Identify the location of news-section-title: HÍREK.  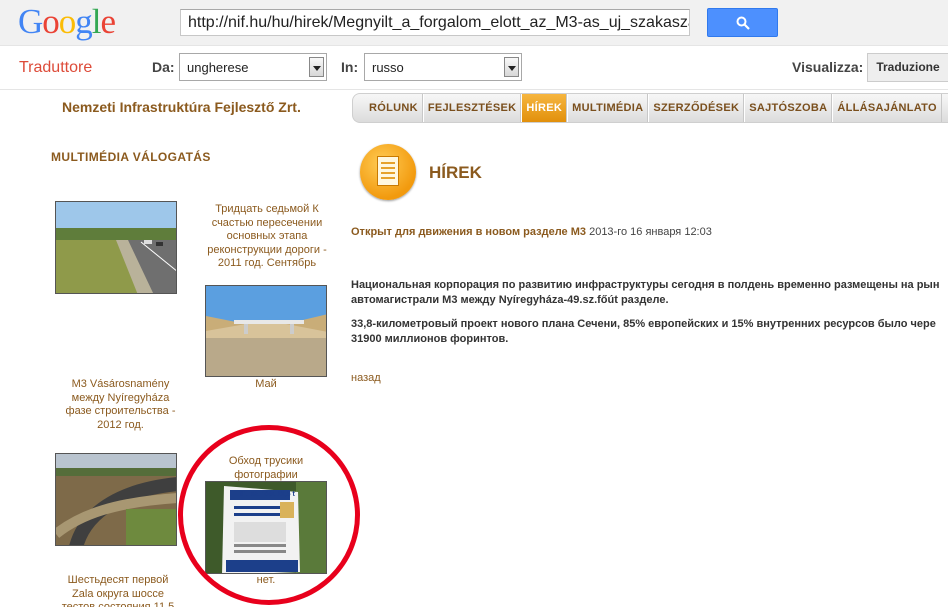
(455, 172).